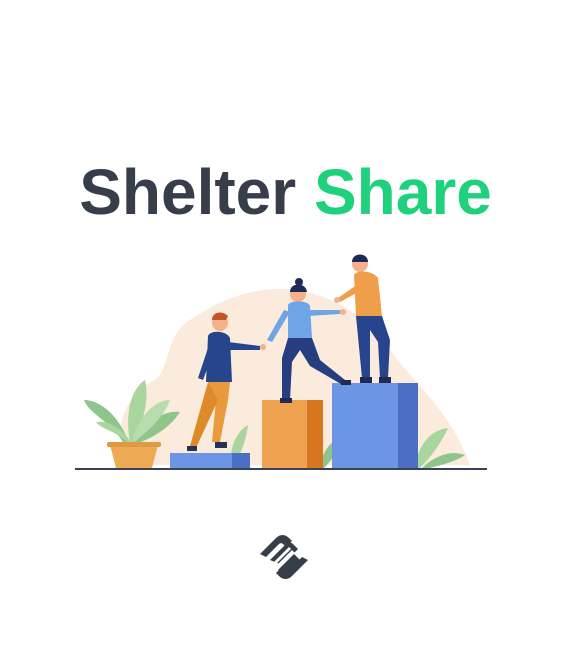 This screenshot has width=571, height=658. I want to click on app-title-part2: Share, so click(402, 192).